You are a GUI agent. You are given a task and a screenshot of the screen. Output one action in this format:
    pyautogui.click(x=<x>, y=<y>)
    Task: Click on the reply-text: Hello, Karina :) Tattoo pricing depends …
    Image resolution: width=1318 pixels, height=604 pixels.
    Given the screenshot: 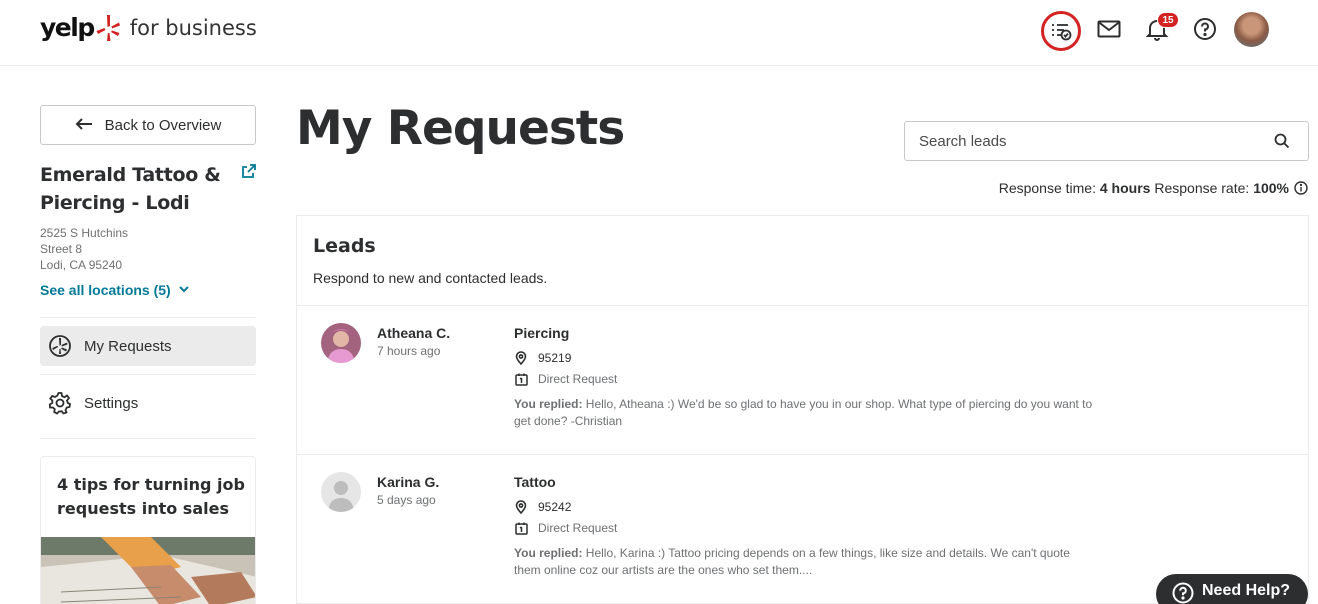 What is the action you would take?
    pyautogui.click(x=792, y=561)
    